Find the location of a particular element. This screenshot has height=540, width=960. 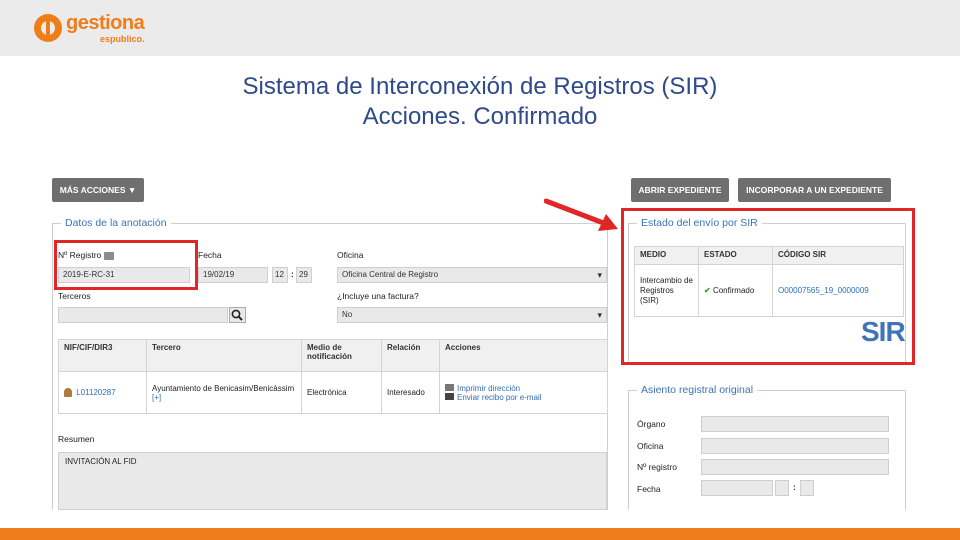

slide-title-line2: Acciones. Confirmado is located at coordinates (480, 116).